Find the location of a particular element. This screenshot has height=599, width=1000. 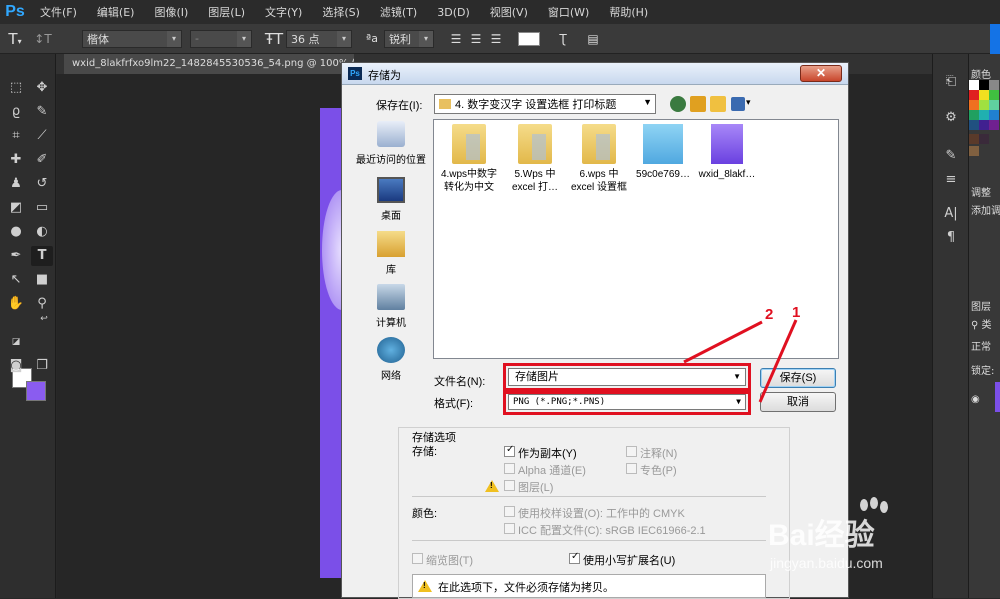

move-tool-icon: ✥ is located at coordinates (42, 88).